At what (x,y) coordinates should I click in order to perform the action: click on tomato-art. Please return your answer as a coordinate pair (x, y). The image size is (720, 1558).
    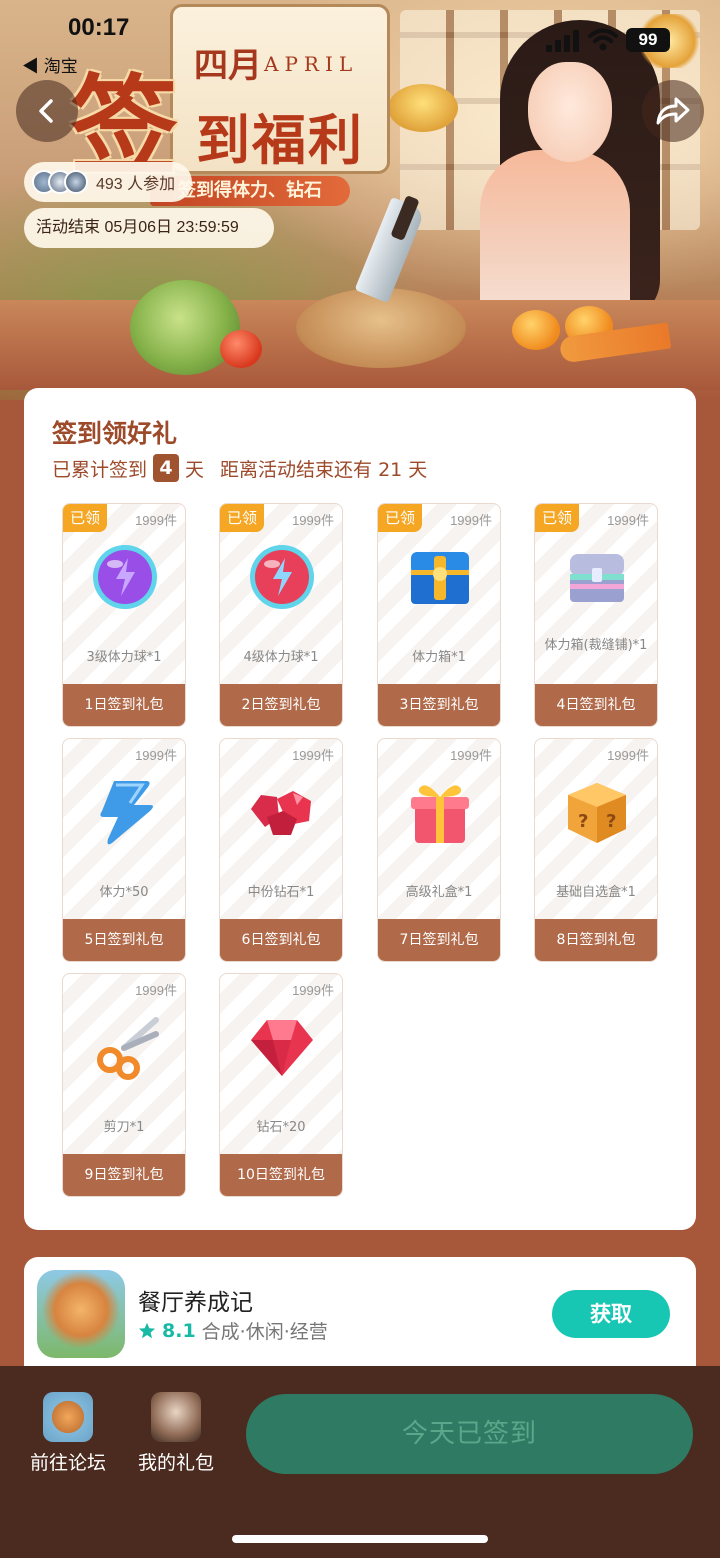
    Looking at the image, I should click on (241, 349).